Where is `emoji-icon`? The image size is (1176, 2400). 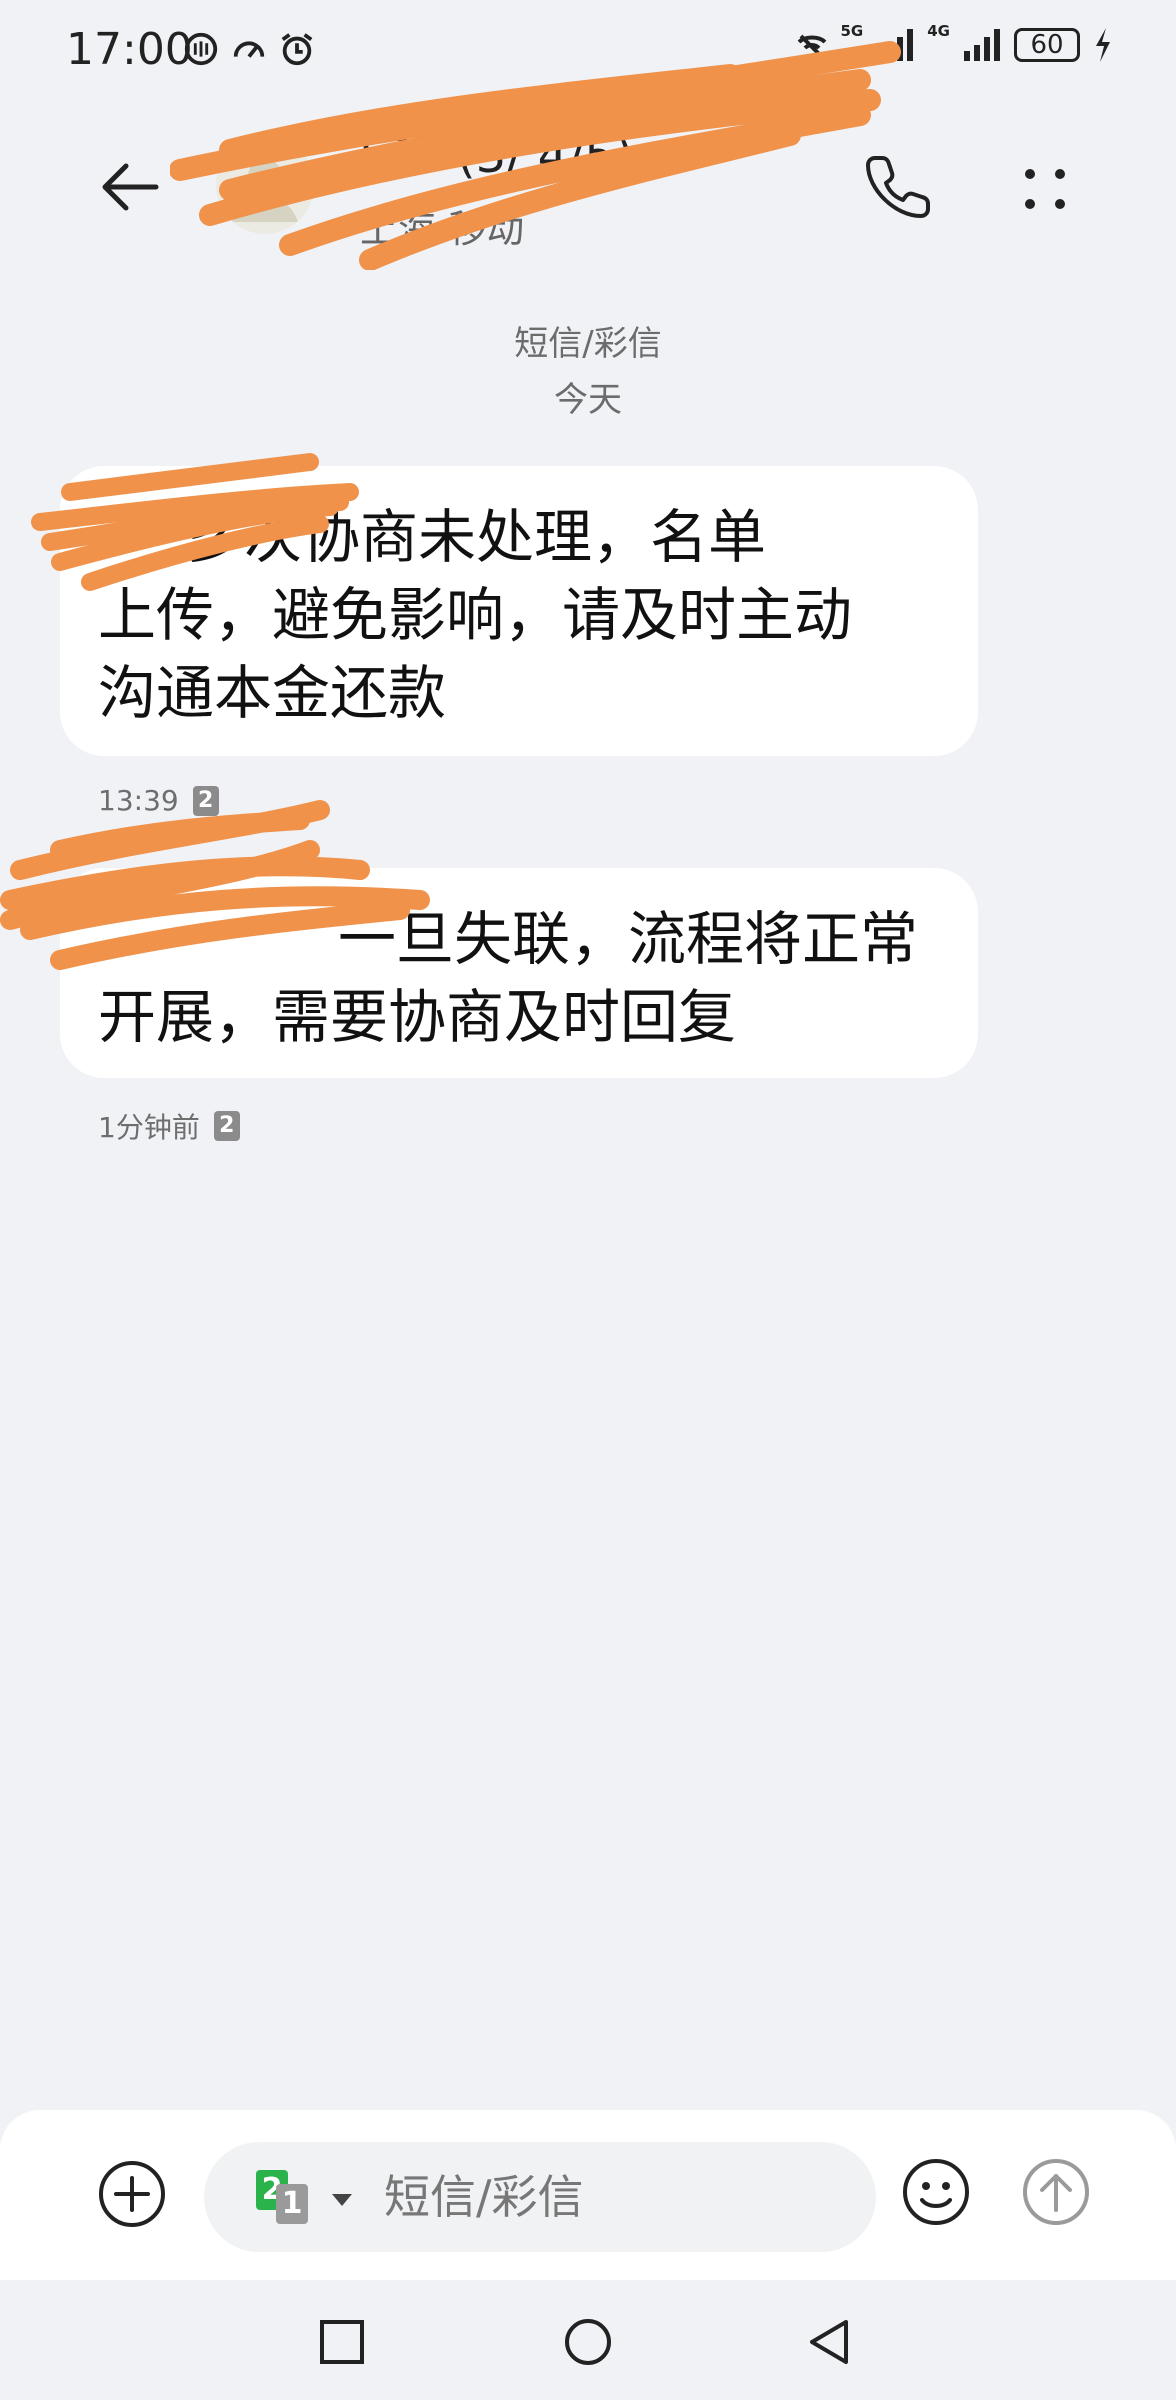
emoji-icon is located at coordinates (936, 2192).